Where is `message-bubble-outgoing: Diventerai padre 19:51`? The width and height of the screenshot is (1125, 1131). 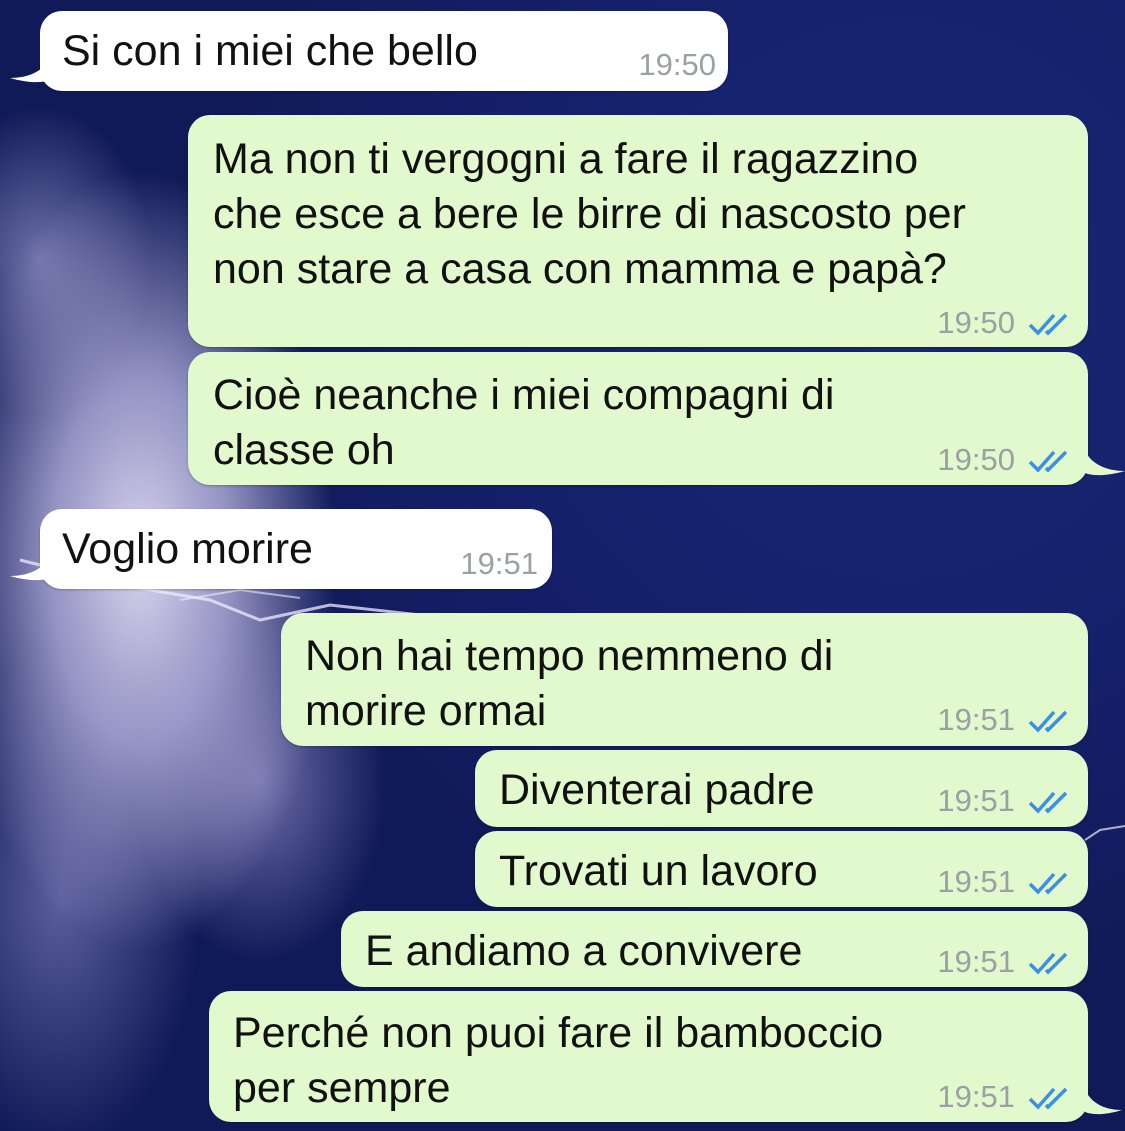 message-bubble-outgoing: Diventerai padre 19:51 is located at coordinates (781, 788).